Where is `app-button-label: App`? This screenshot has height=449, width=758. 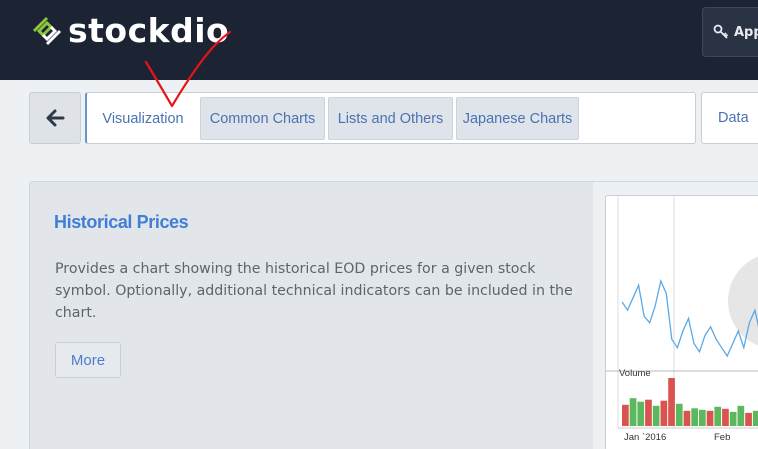 app-button-label: App is located at coordinates (746, 32).